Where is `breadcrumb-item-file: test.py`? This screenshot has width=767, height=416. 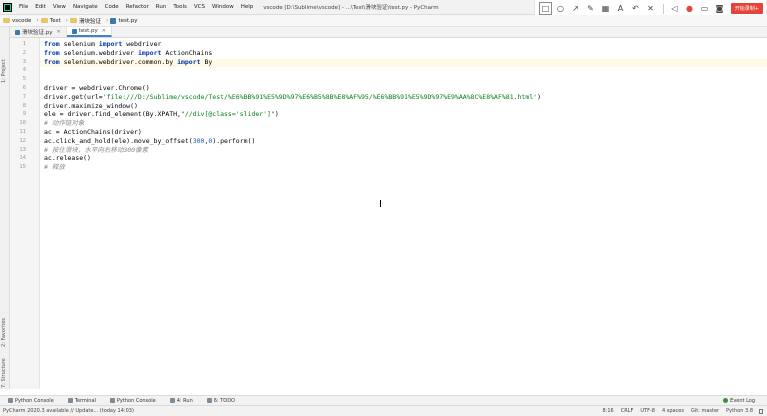 breadcrumb-item-file: test.py is located at coordinates (124, 20).